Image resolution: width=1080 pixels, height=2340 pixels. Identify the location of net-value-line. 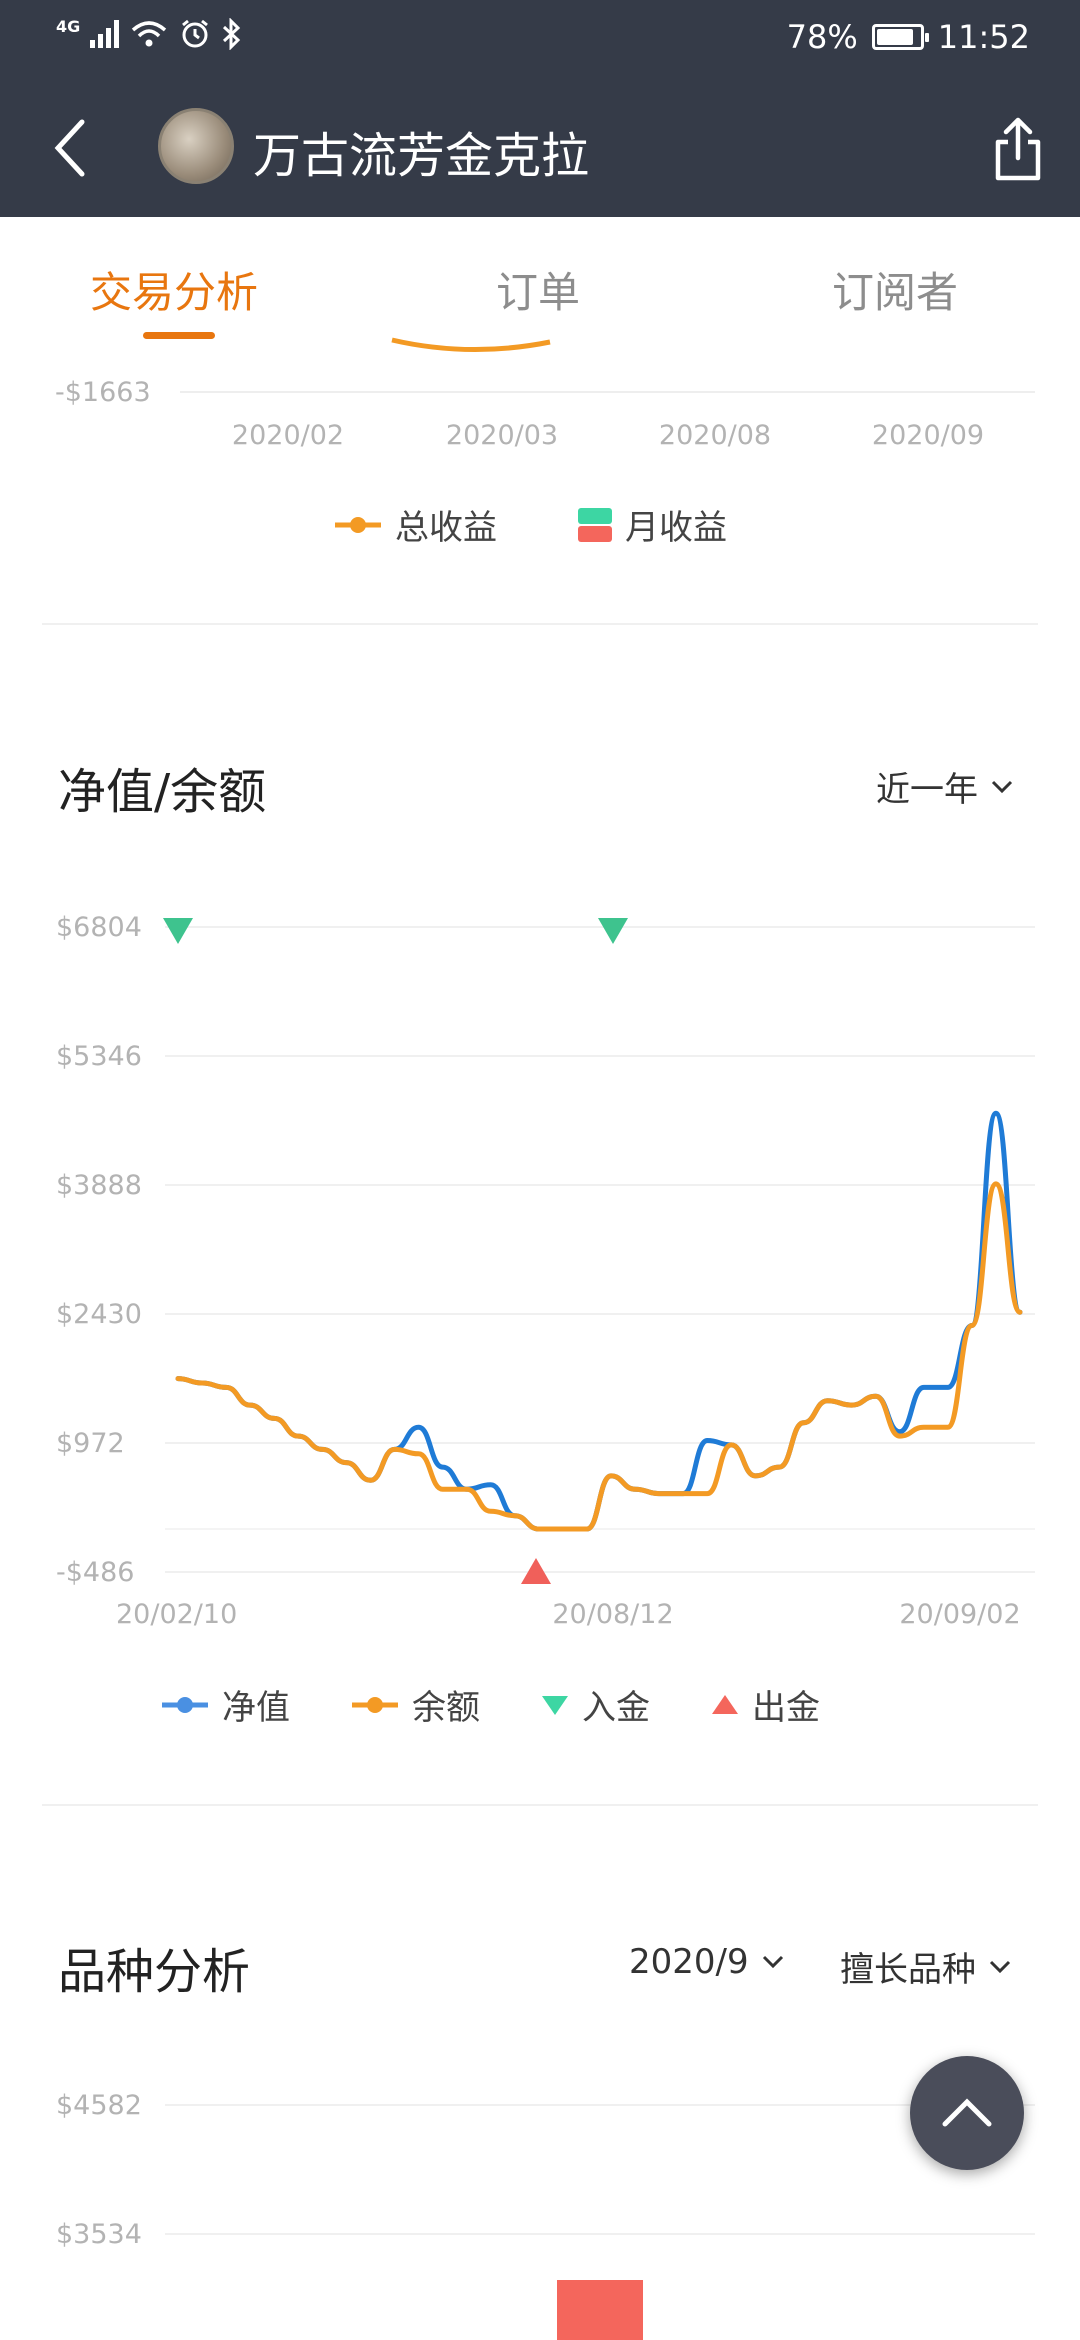
(599, 1321).